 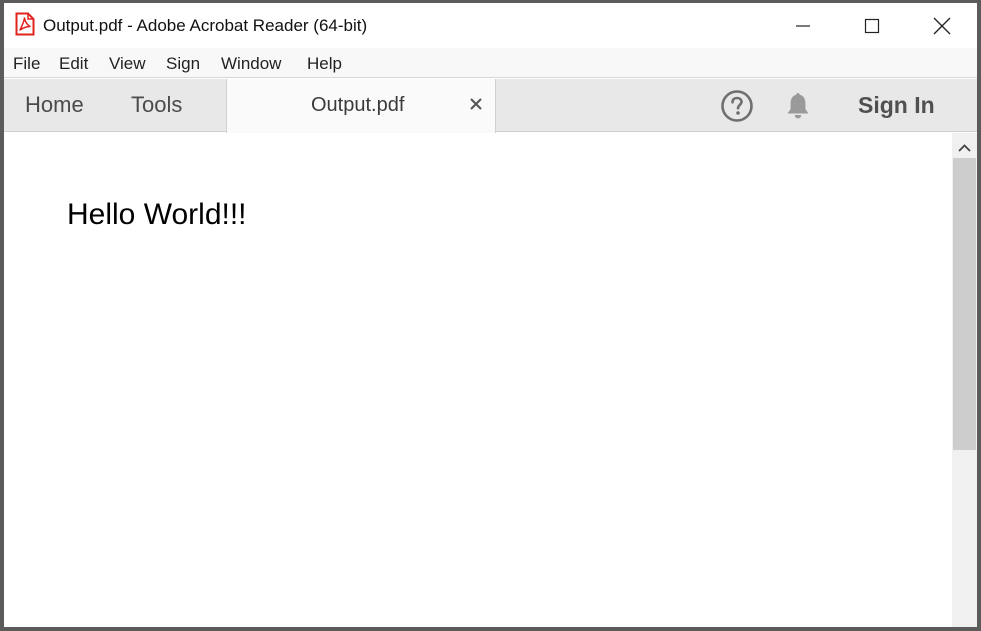 What do you see at coordinates (896, 105) in the screenshot?
I see `sign-in-button: Sign In` at bounding box center [896, 105].